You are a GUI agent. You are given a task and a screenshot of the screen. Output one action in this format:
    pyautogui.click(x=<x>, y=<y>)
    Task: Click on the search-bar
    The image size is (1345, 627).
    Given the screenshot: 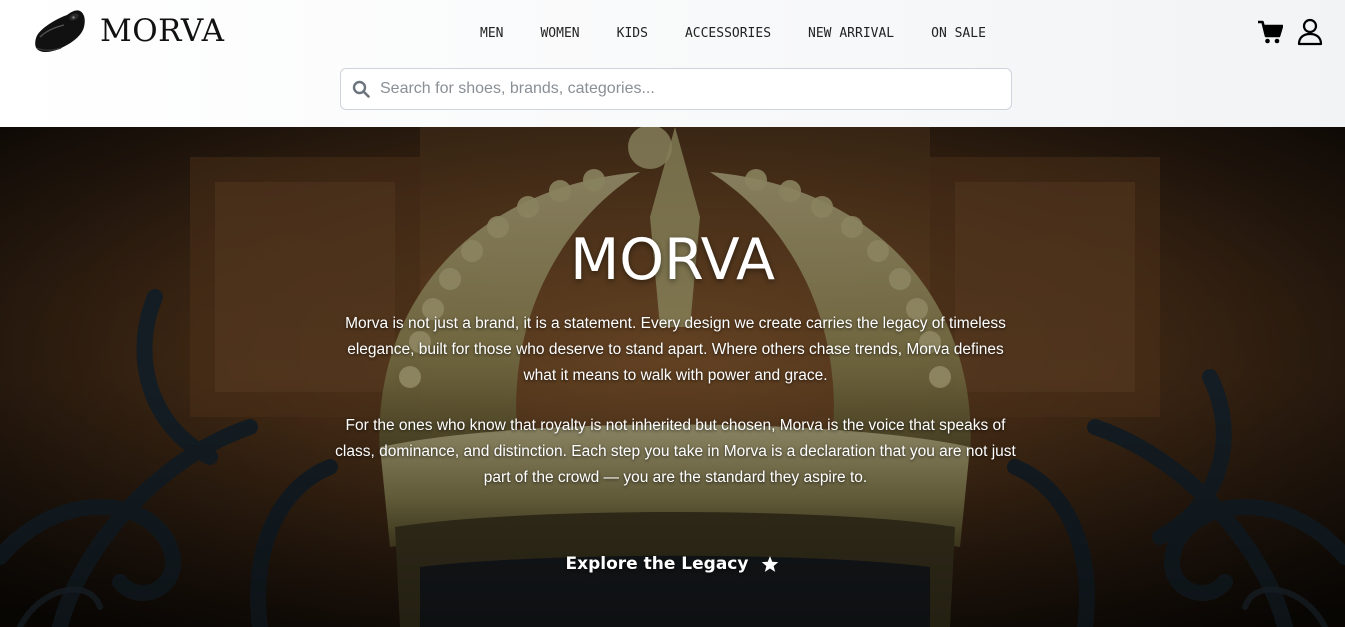 What is the action you would take?
    pyautogui.click(x=676, y=89)
    